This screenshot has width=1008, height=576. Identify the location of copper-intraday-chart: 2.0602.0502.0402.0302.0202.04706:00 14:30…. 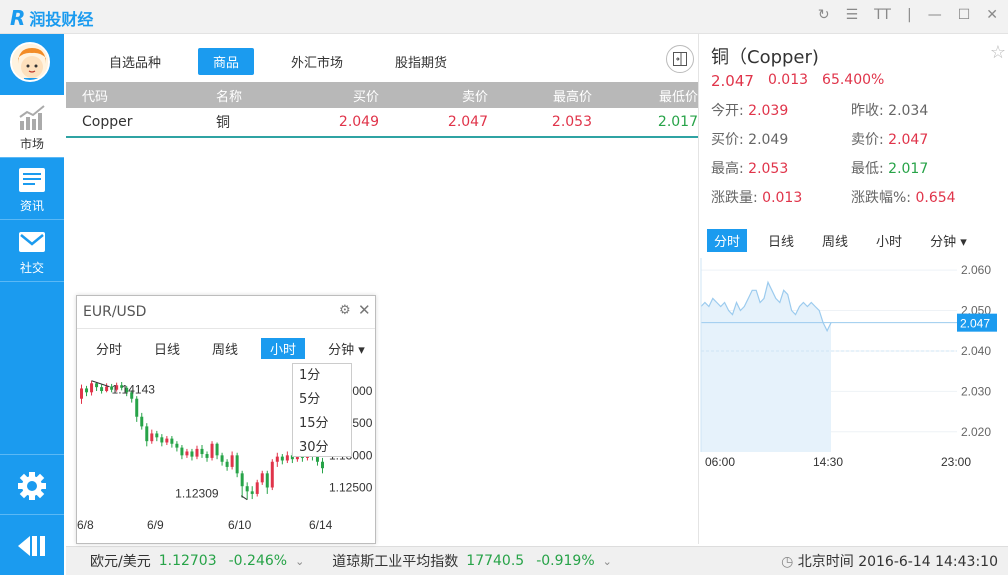
(848, 363).